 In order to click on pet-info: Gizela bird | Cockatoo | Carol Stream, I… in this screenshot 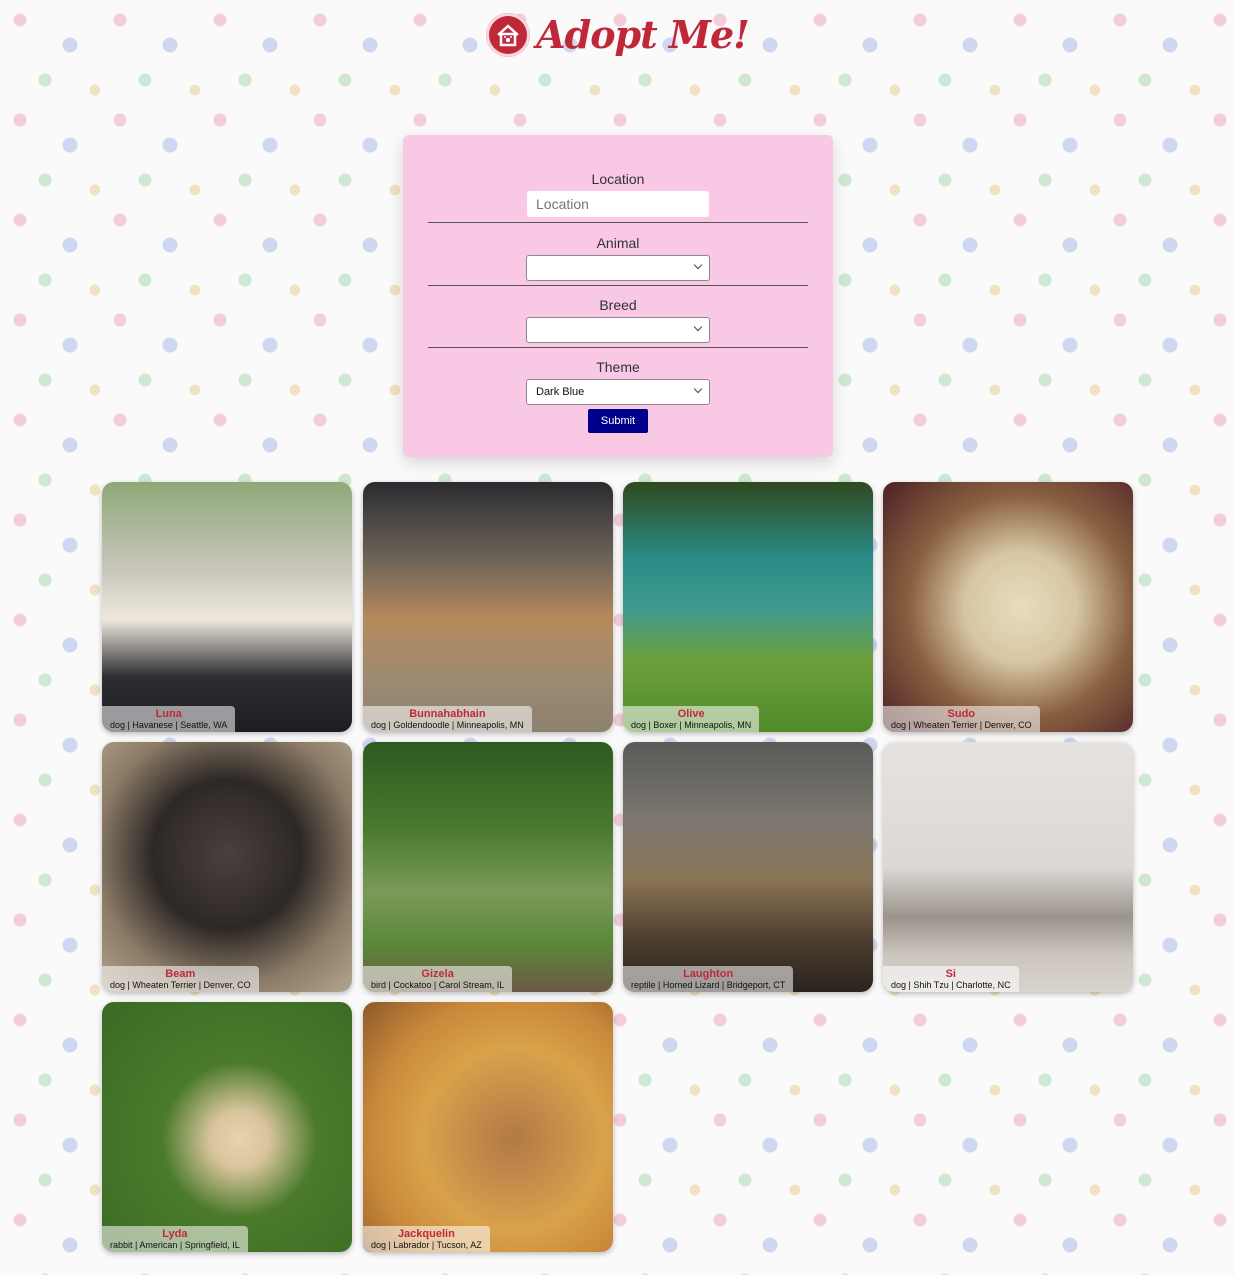, I will do `click(438, 979)`.